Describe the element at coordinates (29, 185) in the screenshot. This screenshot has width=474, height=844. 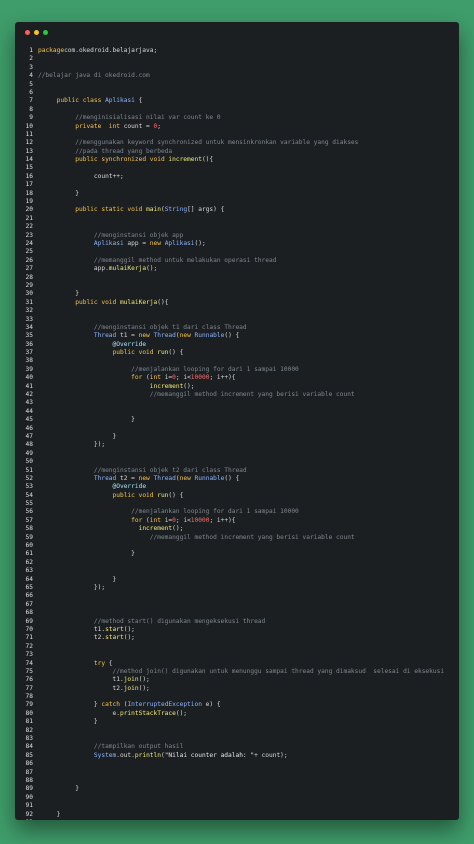
I see `line-number: 17` at that location.